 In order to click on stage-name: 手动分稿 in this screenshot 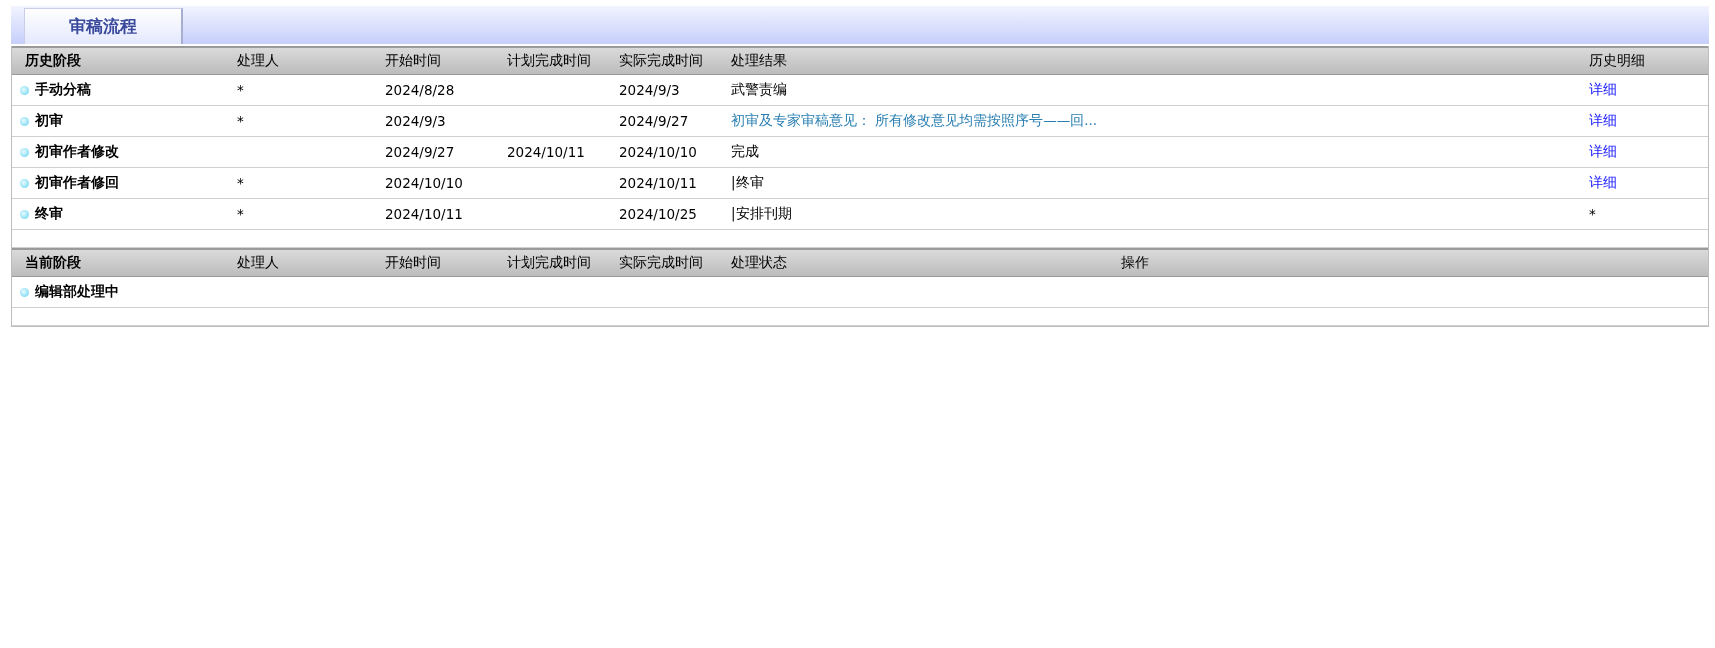, I will do `click(63, 90)`.